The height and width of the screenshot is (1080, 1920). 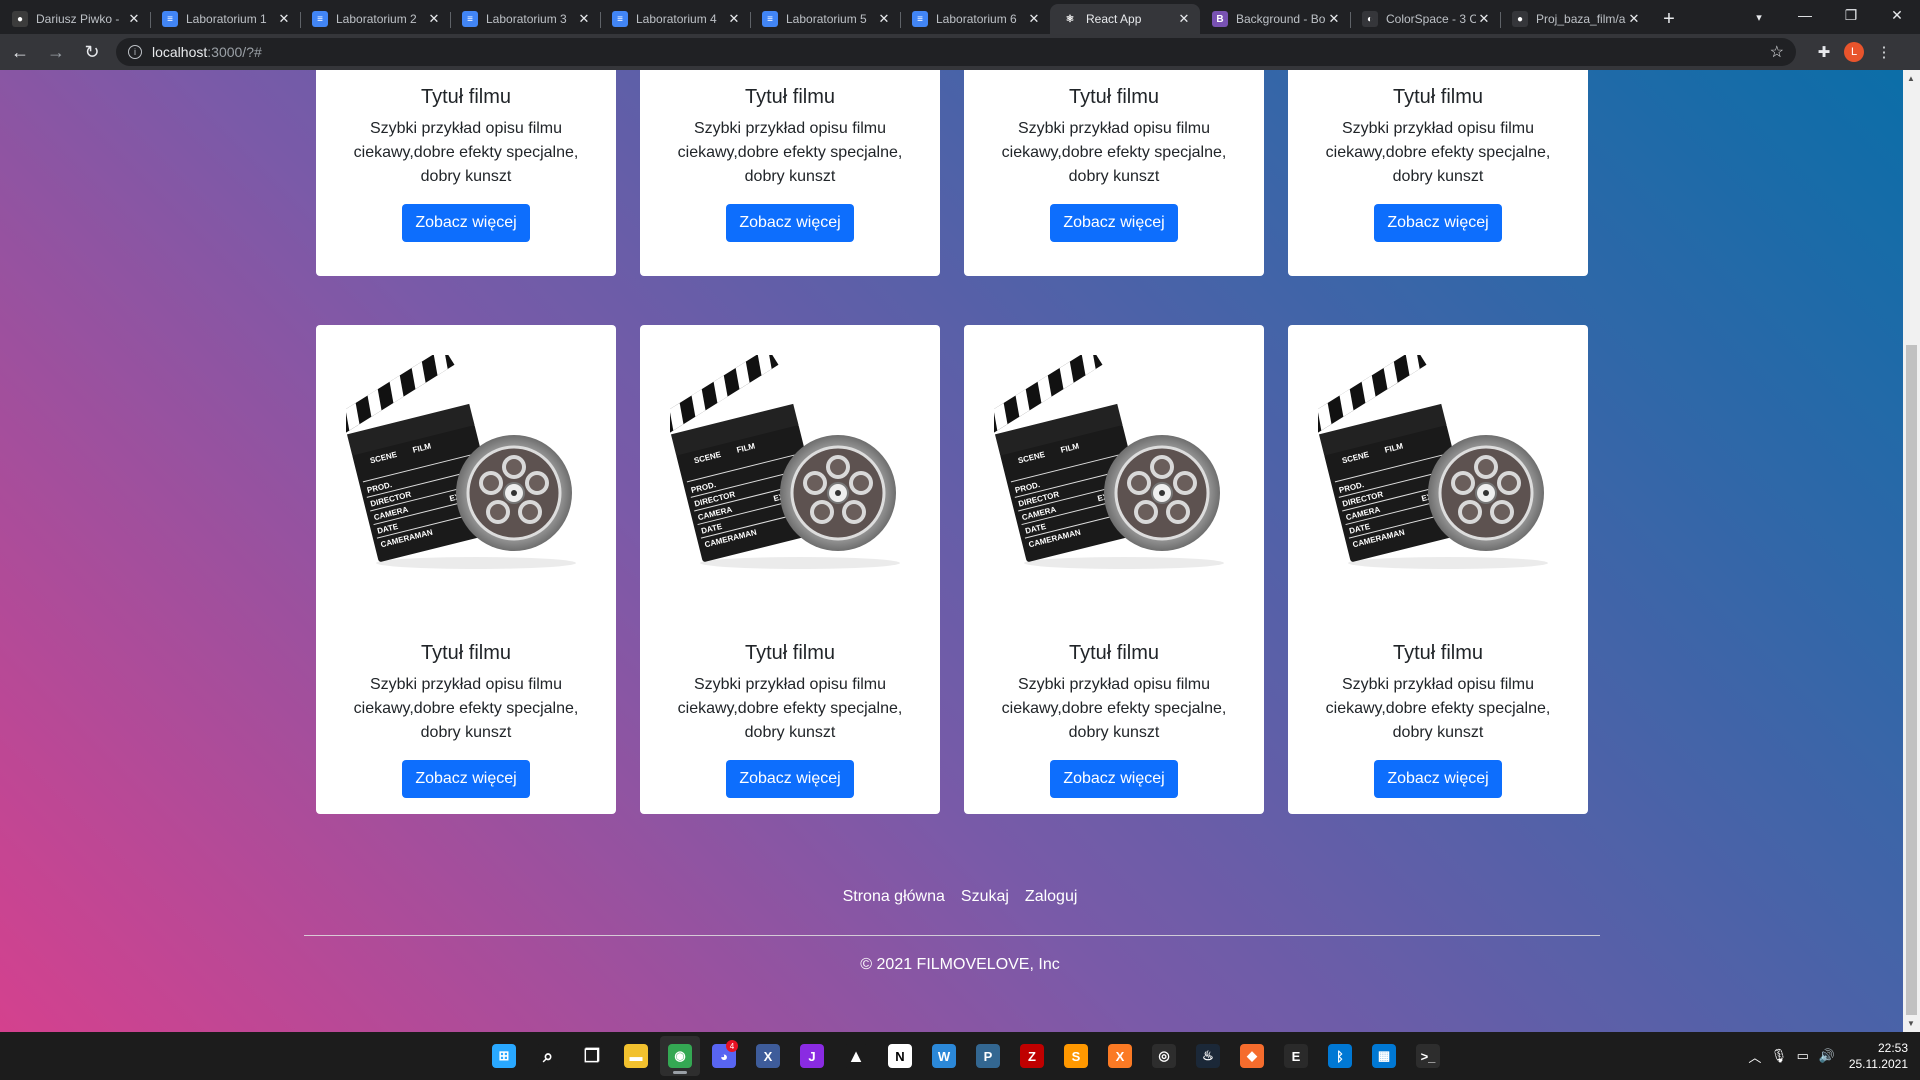 What do you see at coordinates (56, 52) in the screenshot?
I see `forward-button: →` at bounding box center [56, 52].